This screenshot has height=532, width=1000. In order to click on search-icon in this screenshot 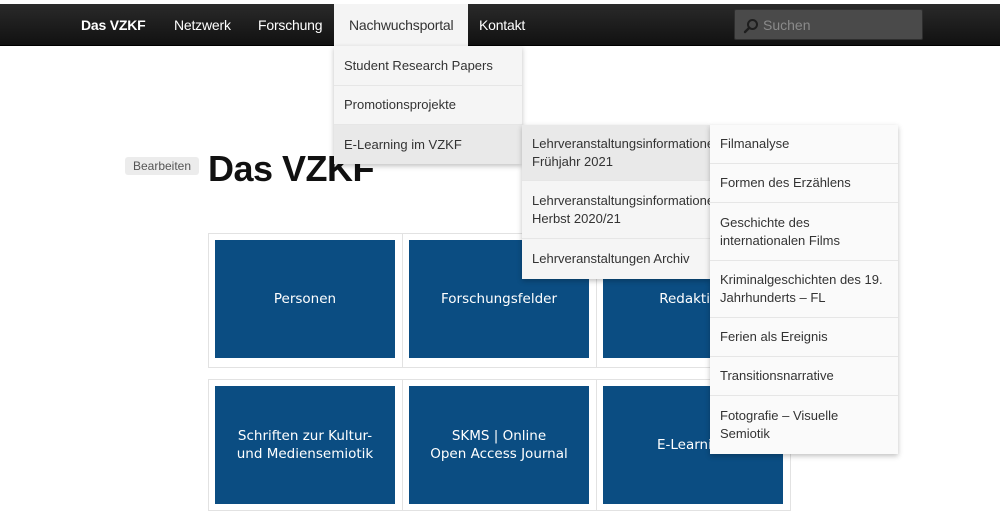, I will do `click(750, 26)`.